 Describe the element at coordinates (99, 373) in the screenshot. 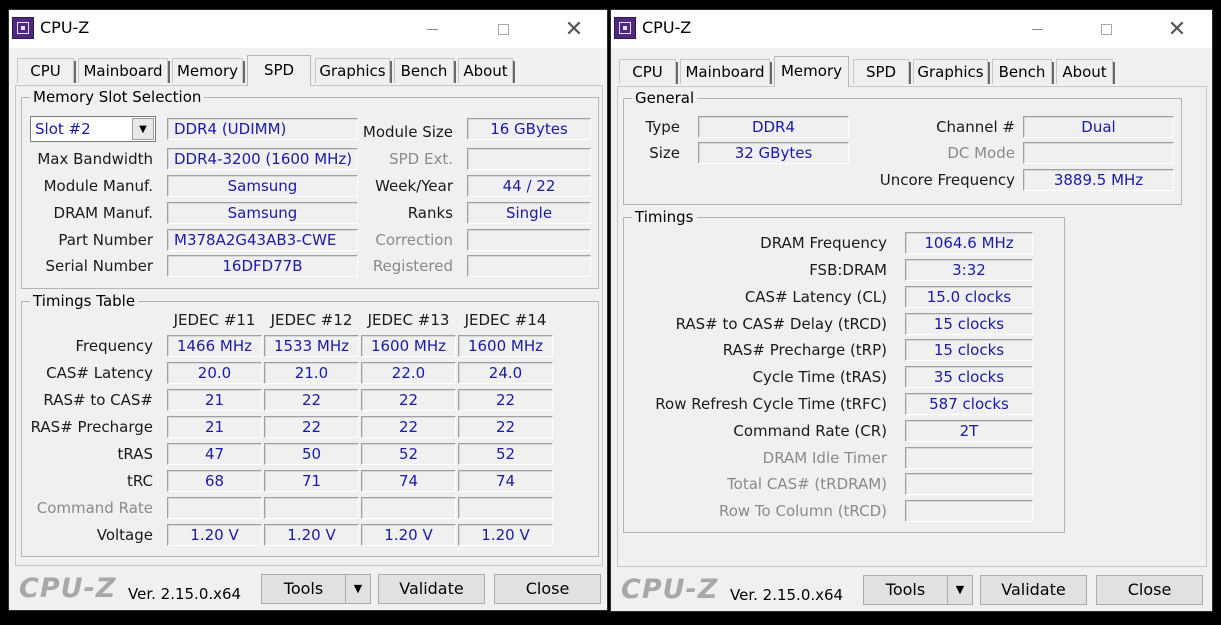

I see `timing-row-label: CAS# Latency` at that location.